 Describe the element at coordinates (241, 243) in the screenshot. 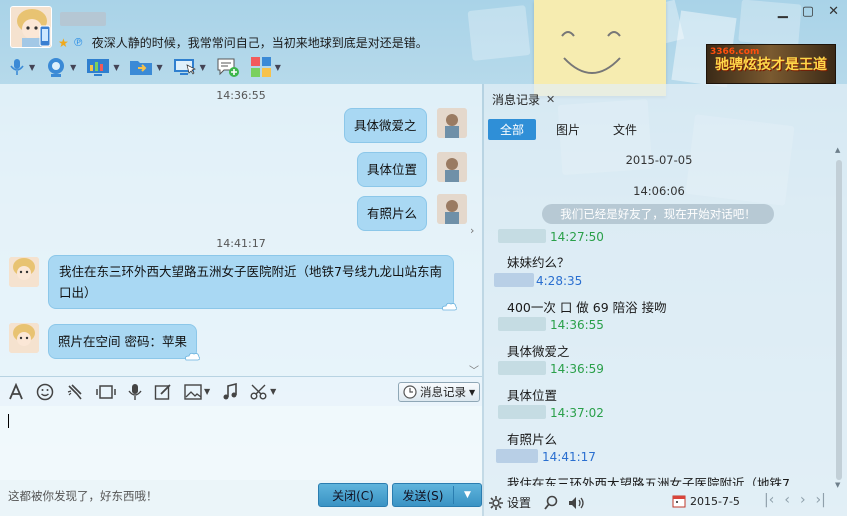

I see `chat-timestamp: 14:41:17` at that location.